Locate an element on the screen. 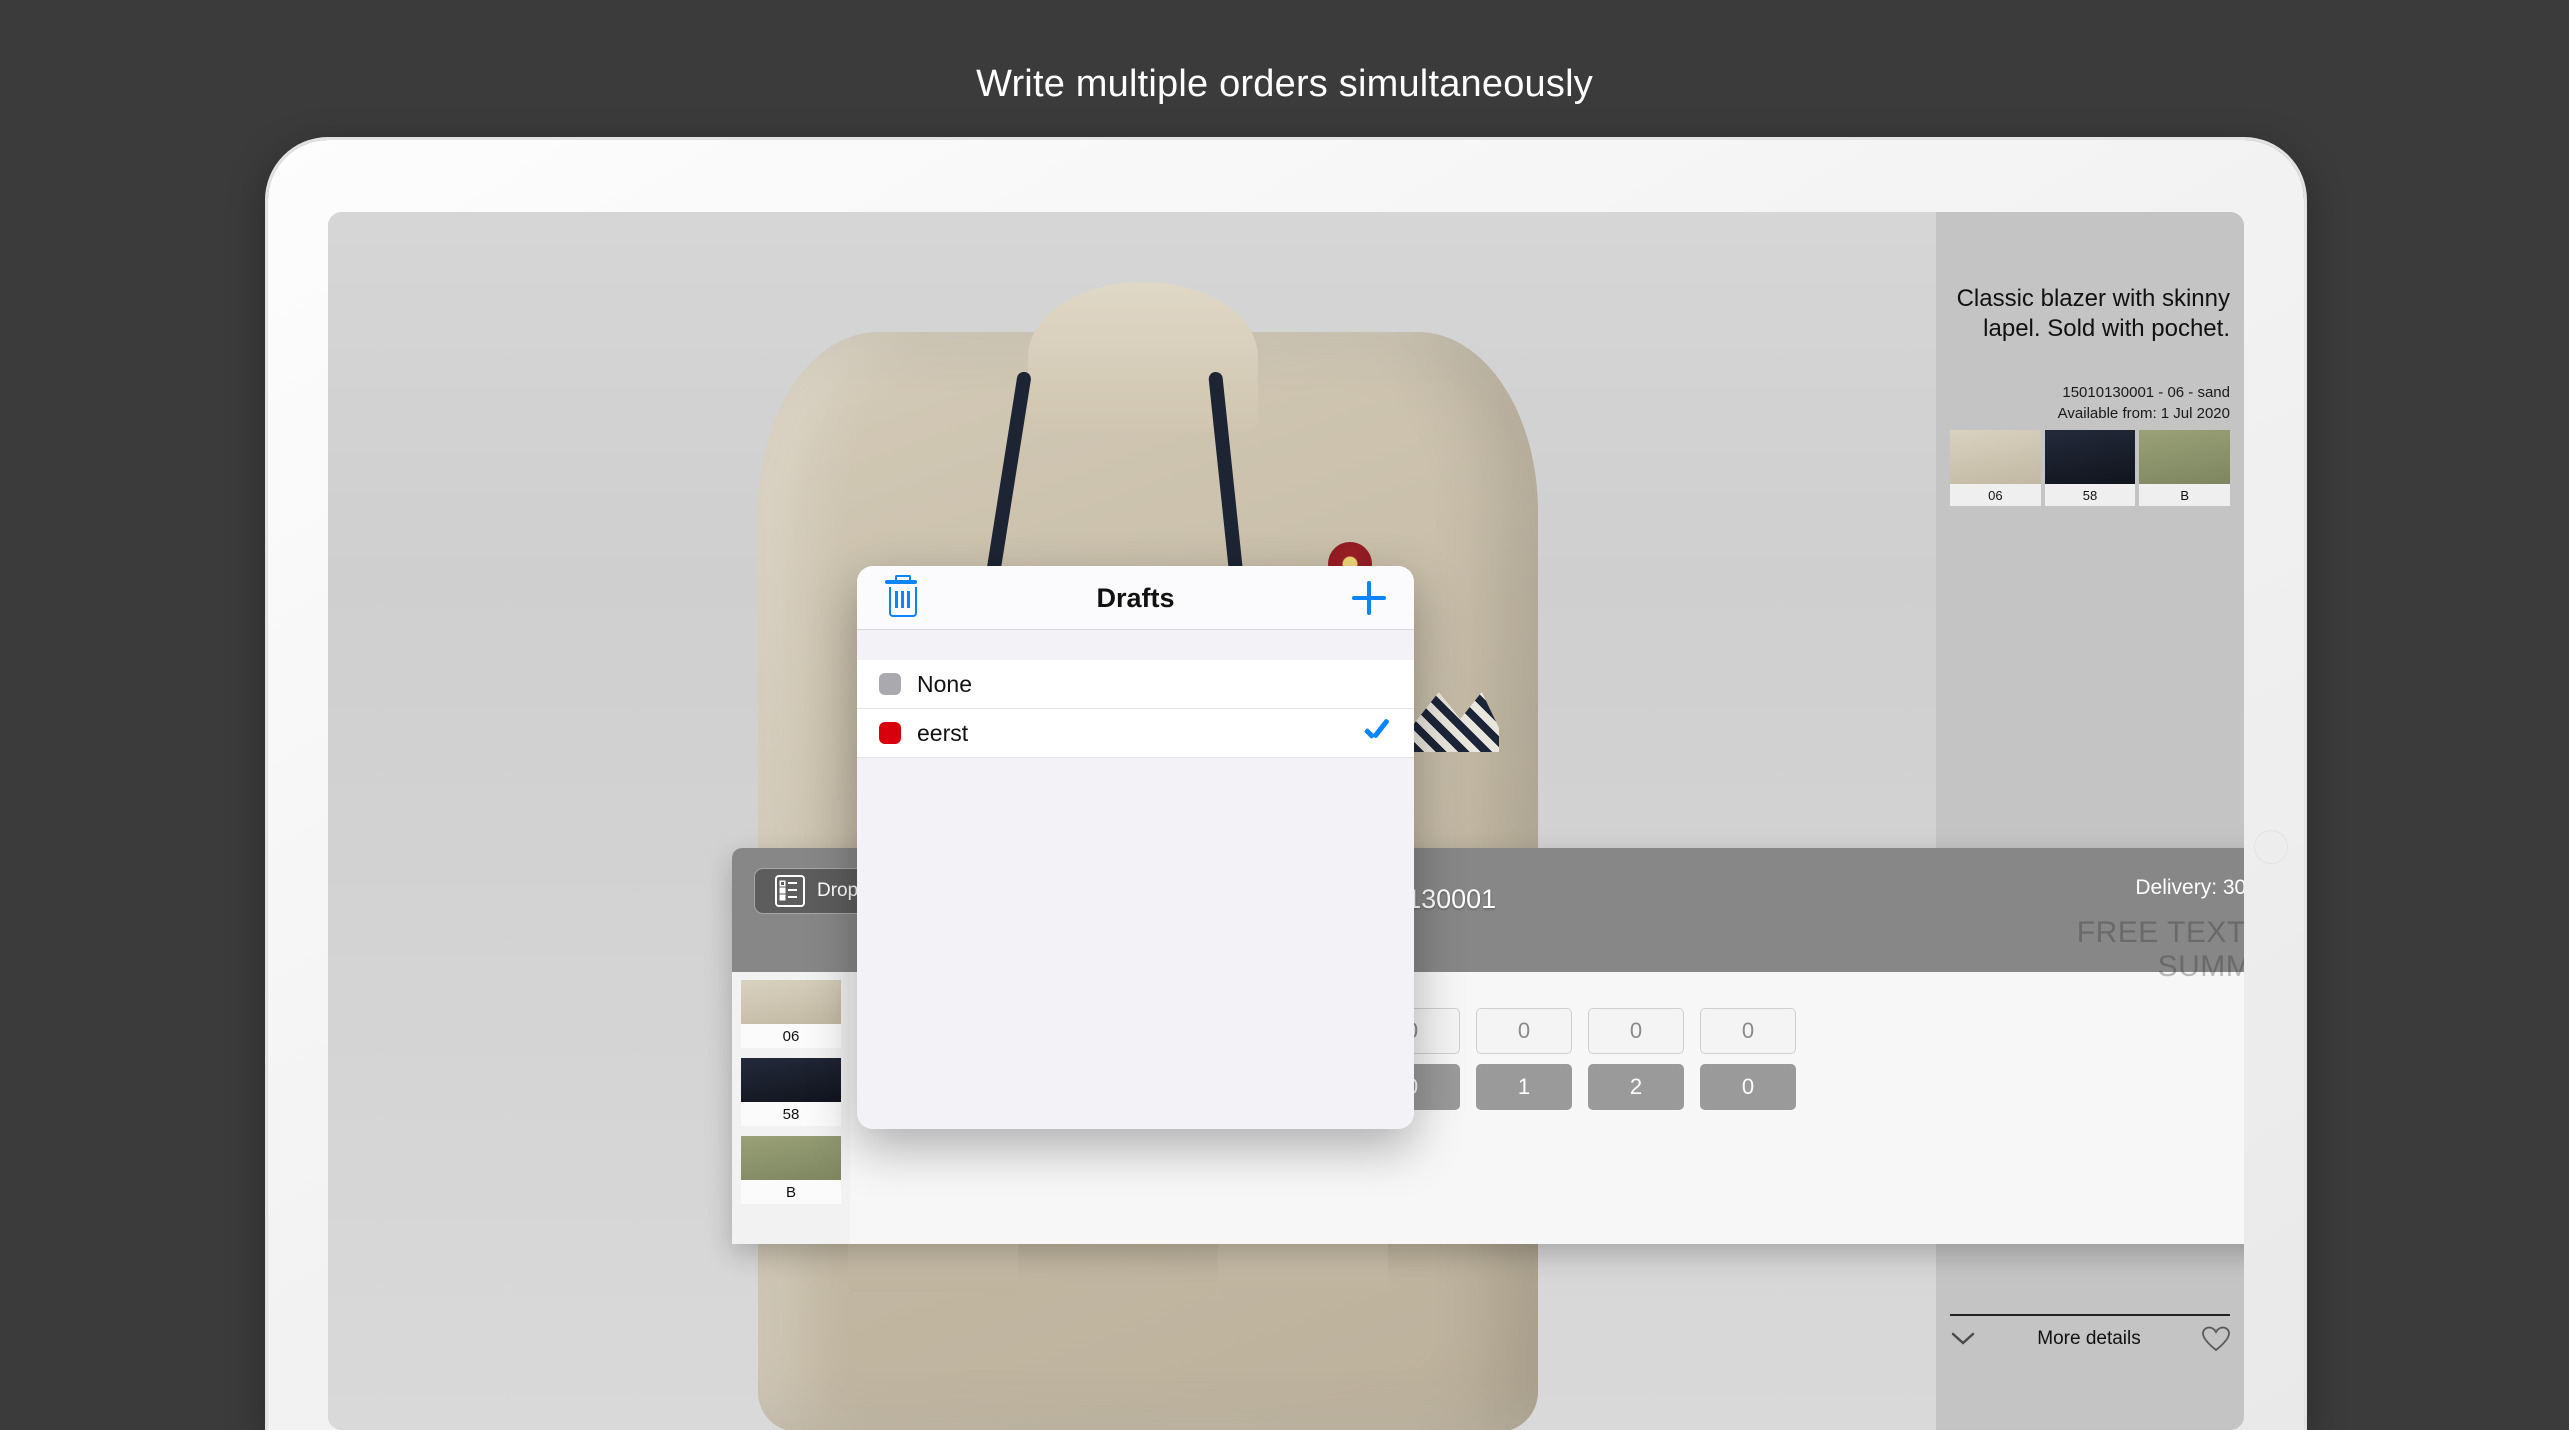 The width and height of the screenshot is (2569, 1430). delivery-date: Delivery: 30 Sep 2020 is located at coordinates (2189, 887).